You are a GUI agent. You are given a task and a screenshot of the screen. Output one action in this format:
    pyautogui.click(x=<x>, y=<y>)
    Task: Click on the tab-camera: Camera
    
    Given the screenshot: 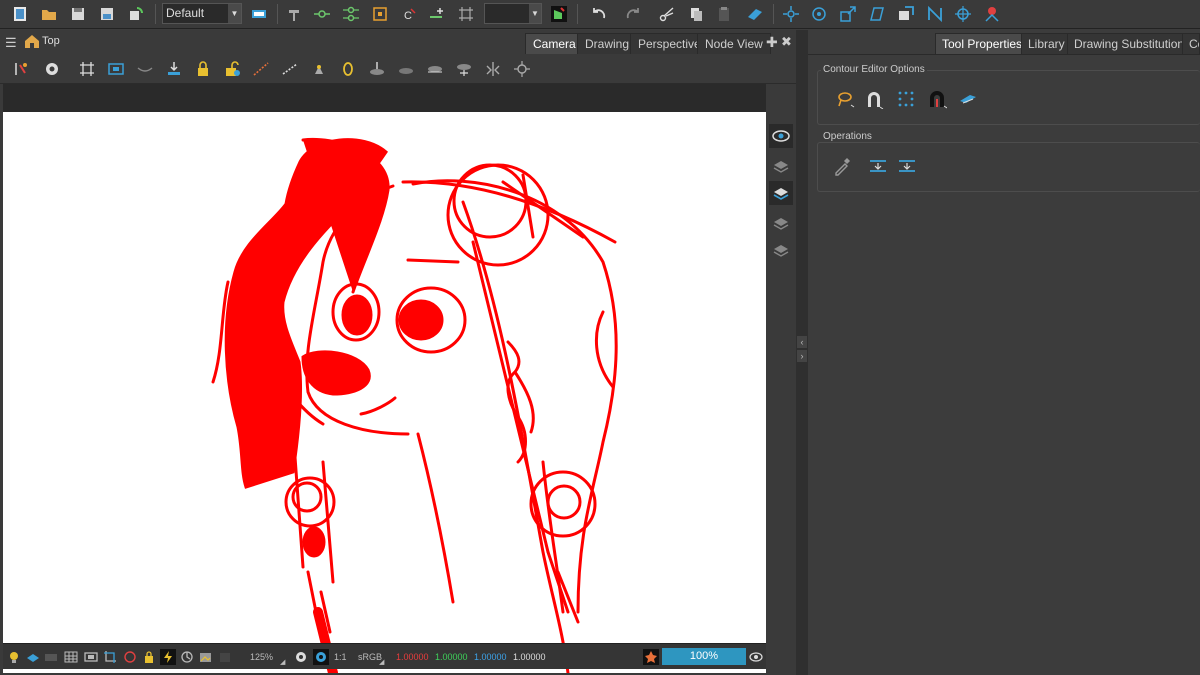 What is the action you would take?
    pyautogui.click(x=554, y=43)
    